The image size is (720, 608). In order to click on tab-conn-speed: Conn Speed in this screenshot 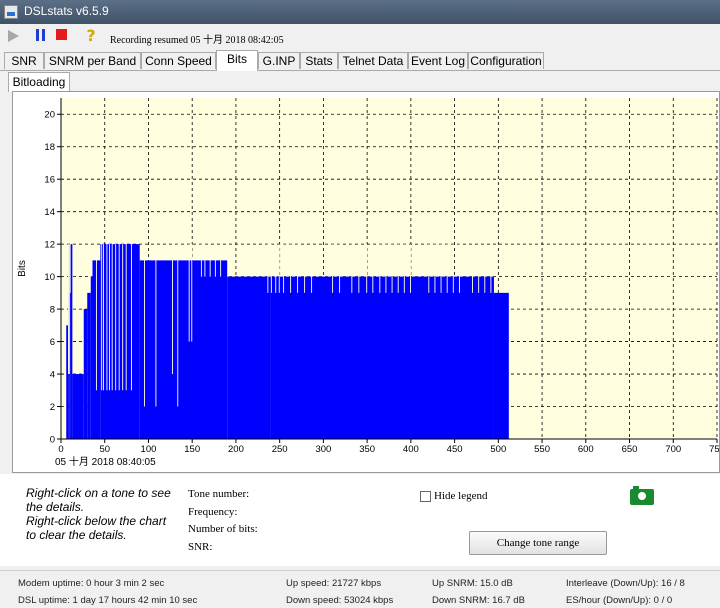, I will do `click(178, 60)`.